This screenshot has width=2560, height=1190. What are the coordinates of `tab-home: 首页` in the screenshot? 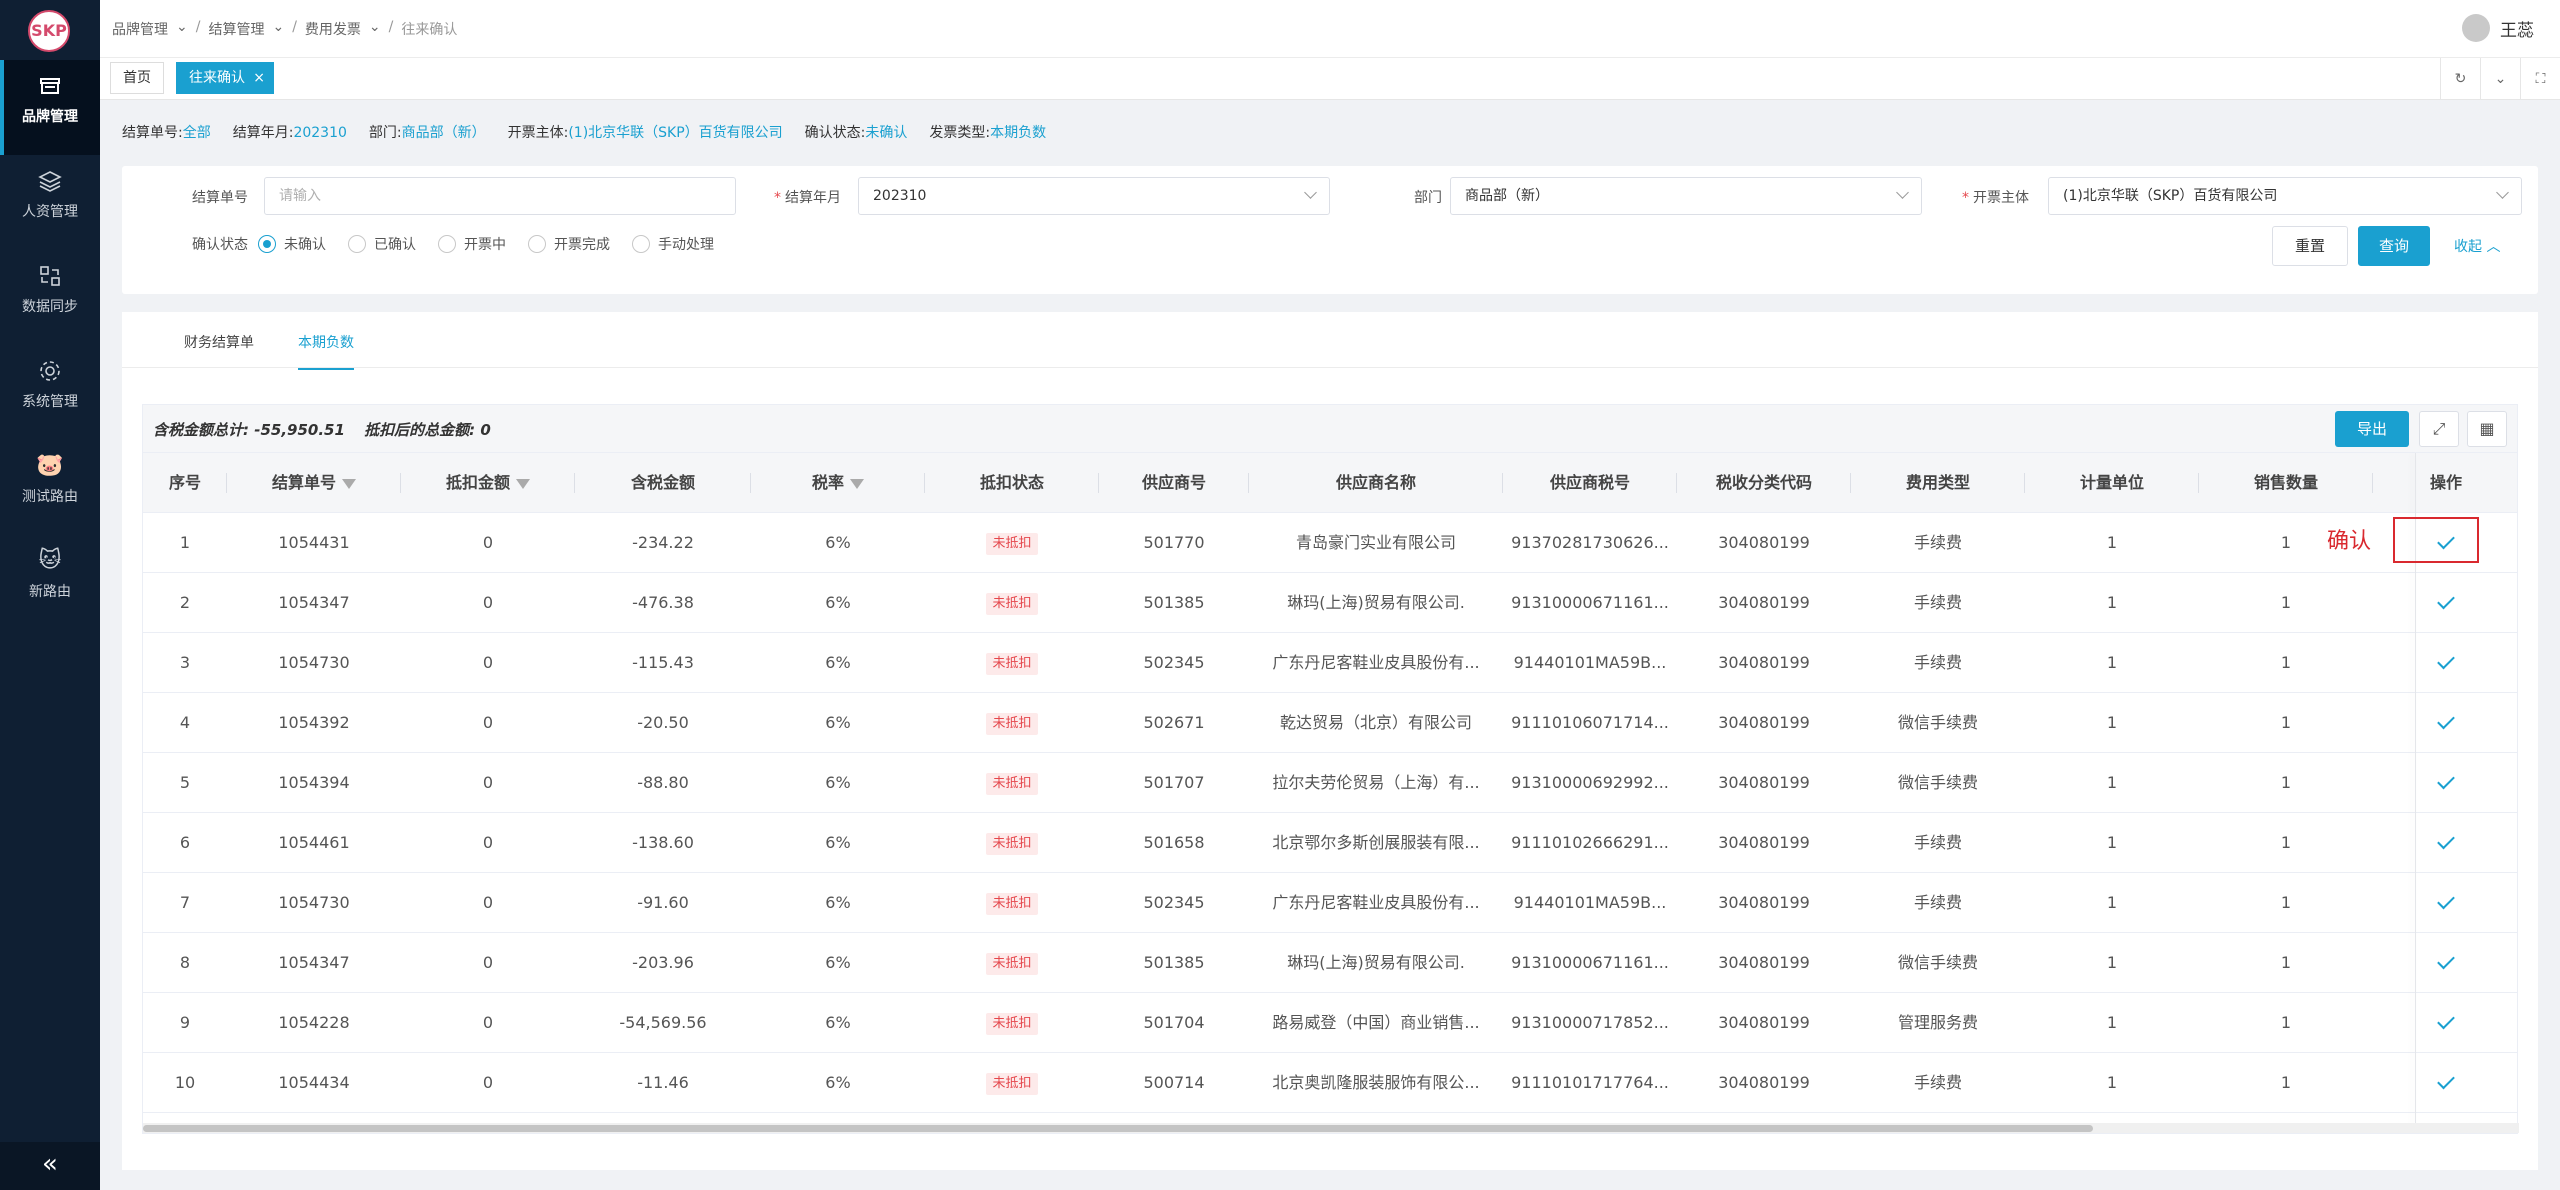 It's located at (137, 78).